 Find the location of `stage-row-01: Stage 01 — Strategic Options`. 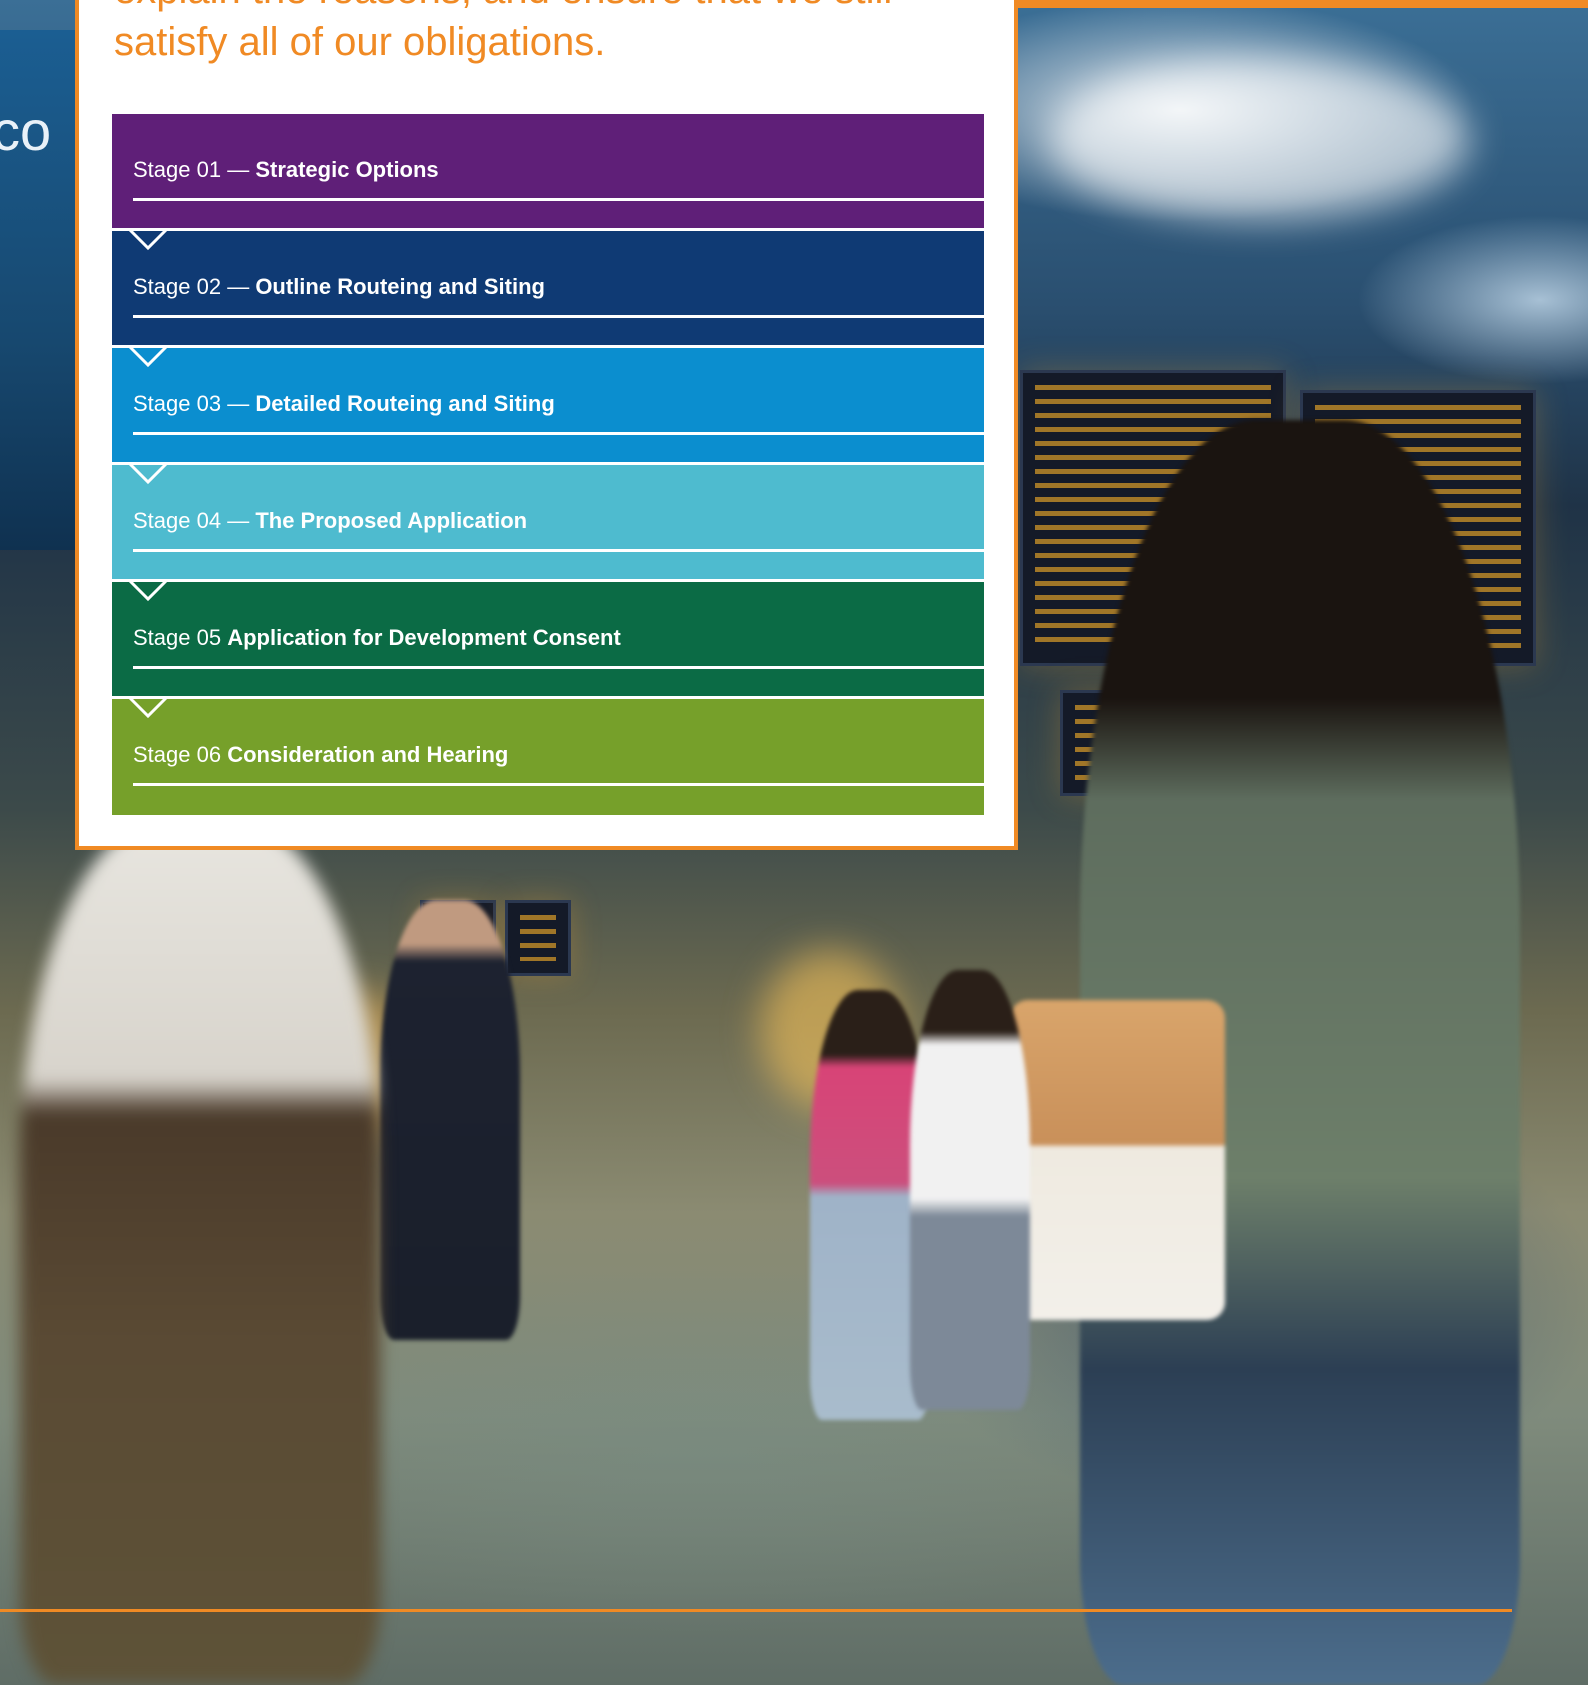

stage-row-01: Stage 01 — Strategic Options is located at coordinates (548, 172).